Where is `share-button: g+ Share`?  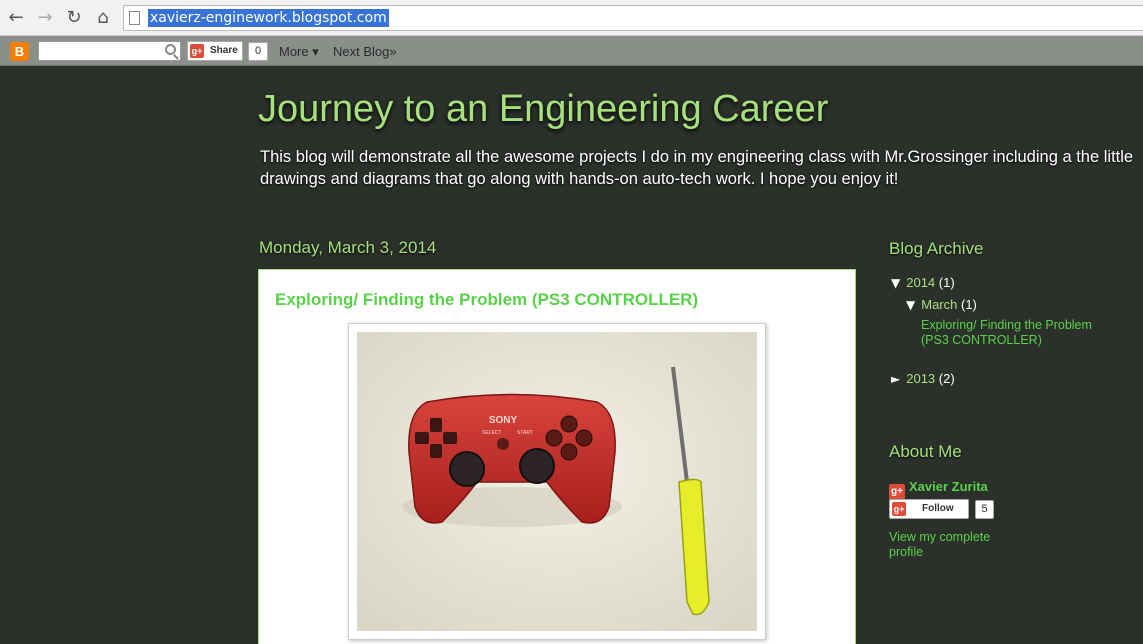 share-button: g+ Share is located at coordinates (215, 51).